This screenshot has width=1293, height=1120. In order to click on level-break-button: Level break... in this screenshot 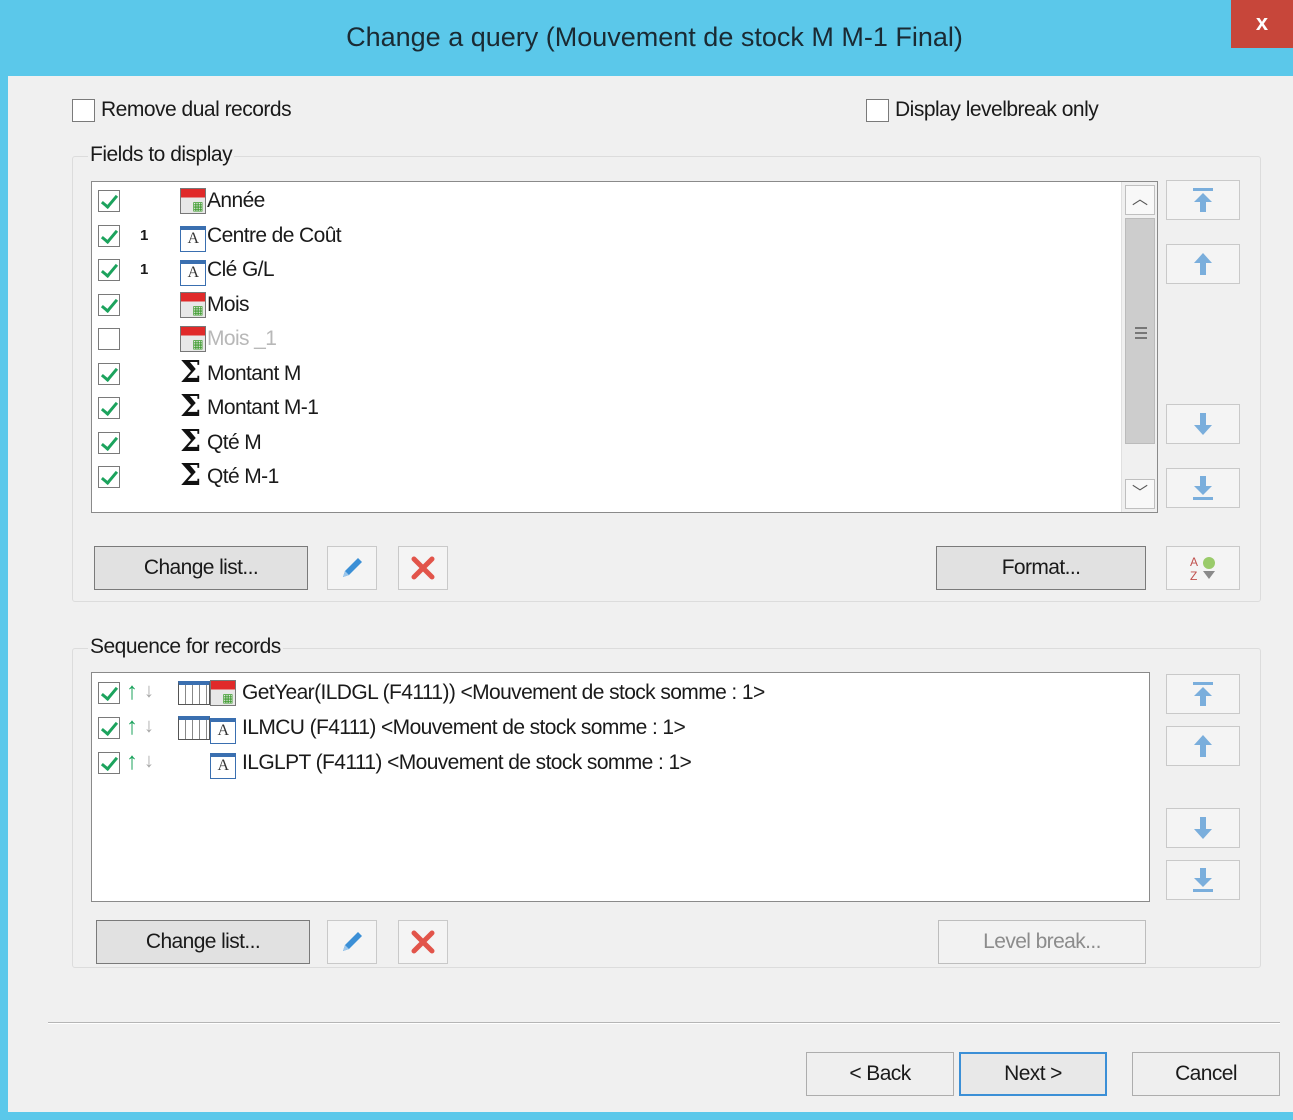, I will do `click(1042, 942)`.